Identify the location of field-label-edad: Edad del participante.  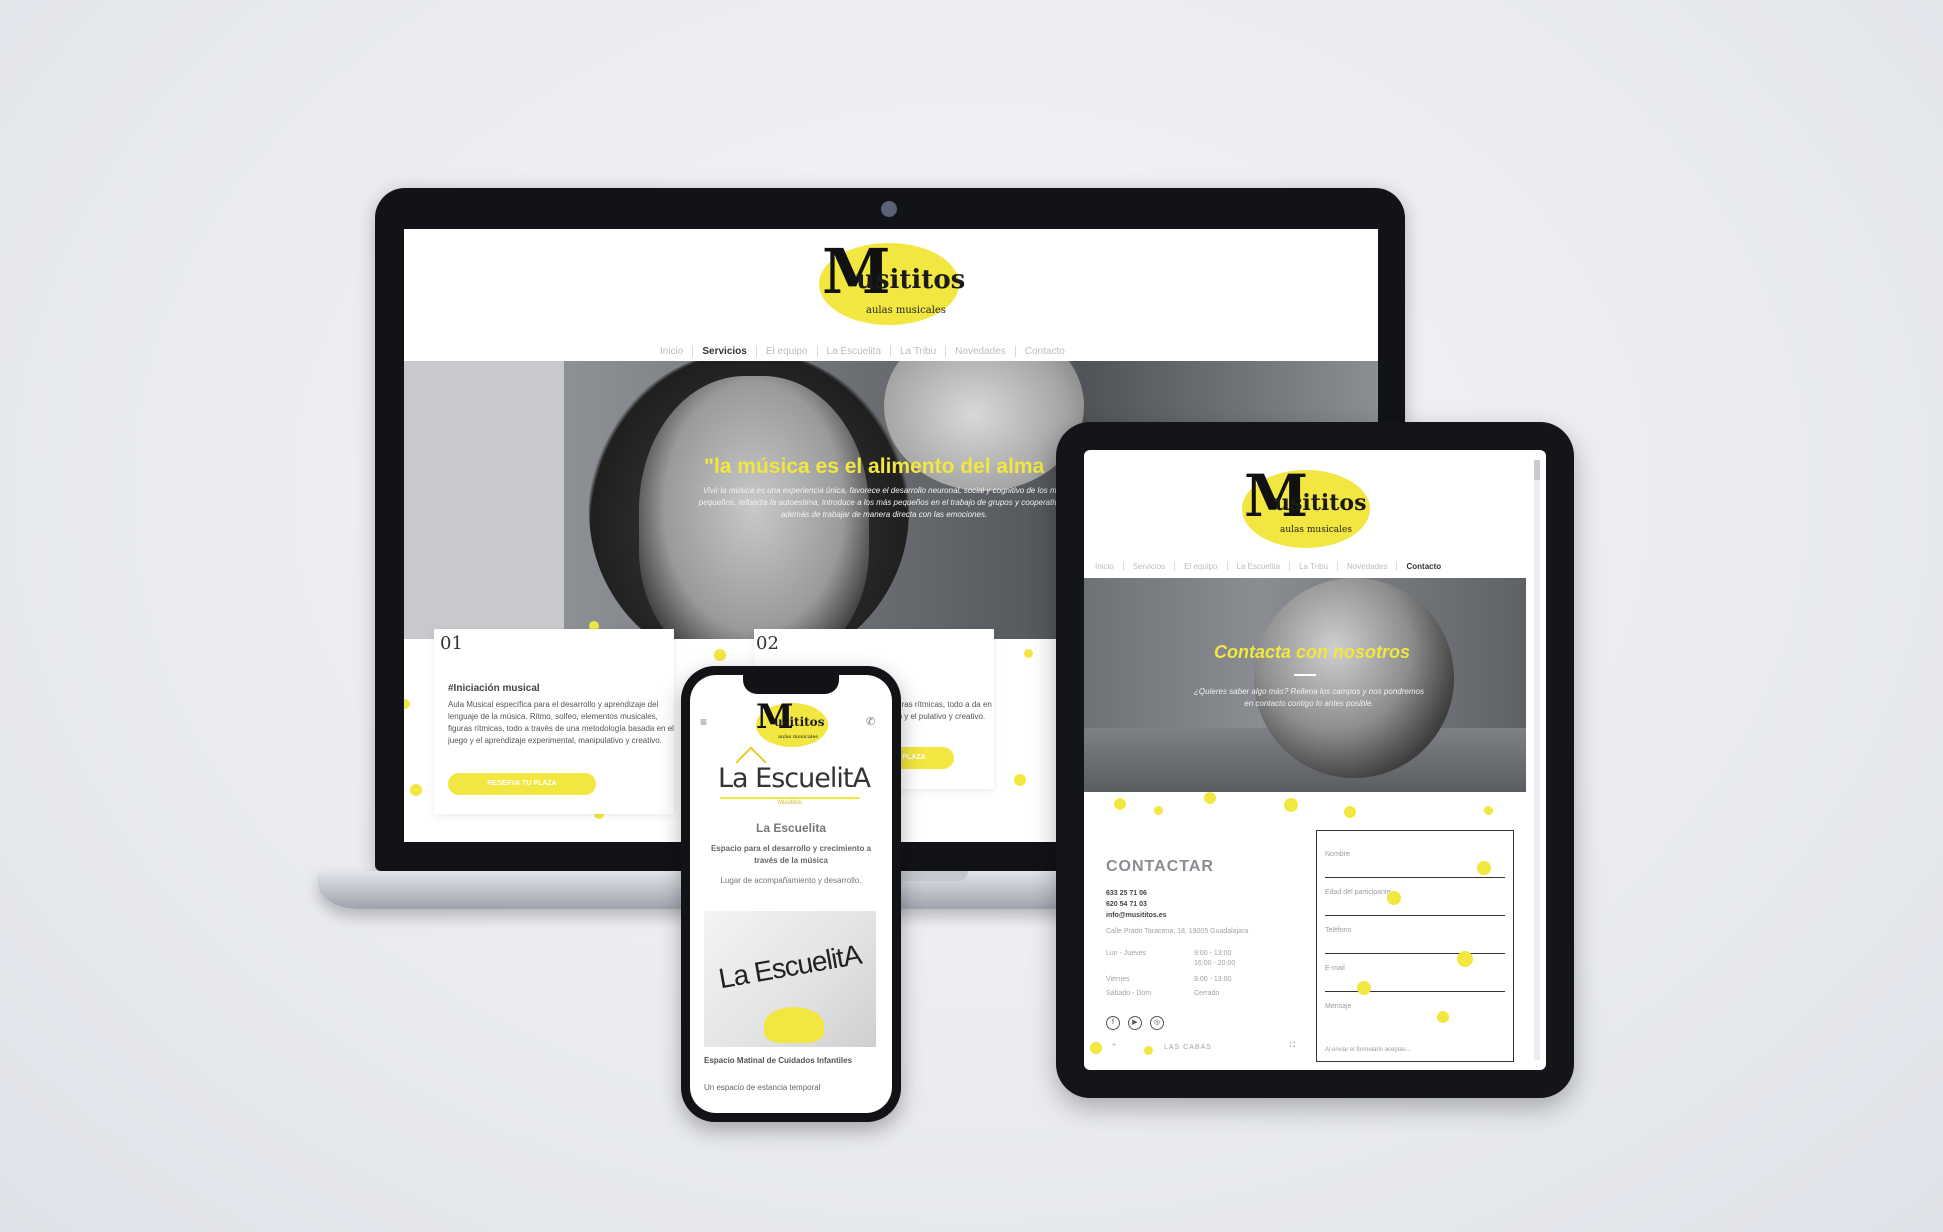
(1358, 892).